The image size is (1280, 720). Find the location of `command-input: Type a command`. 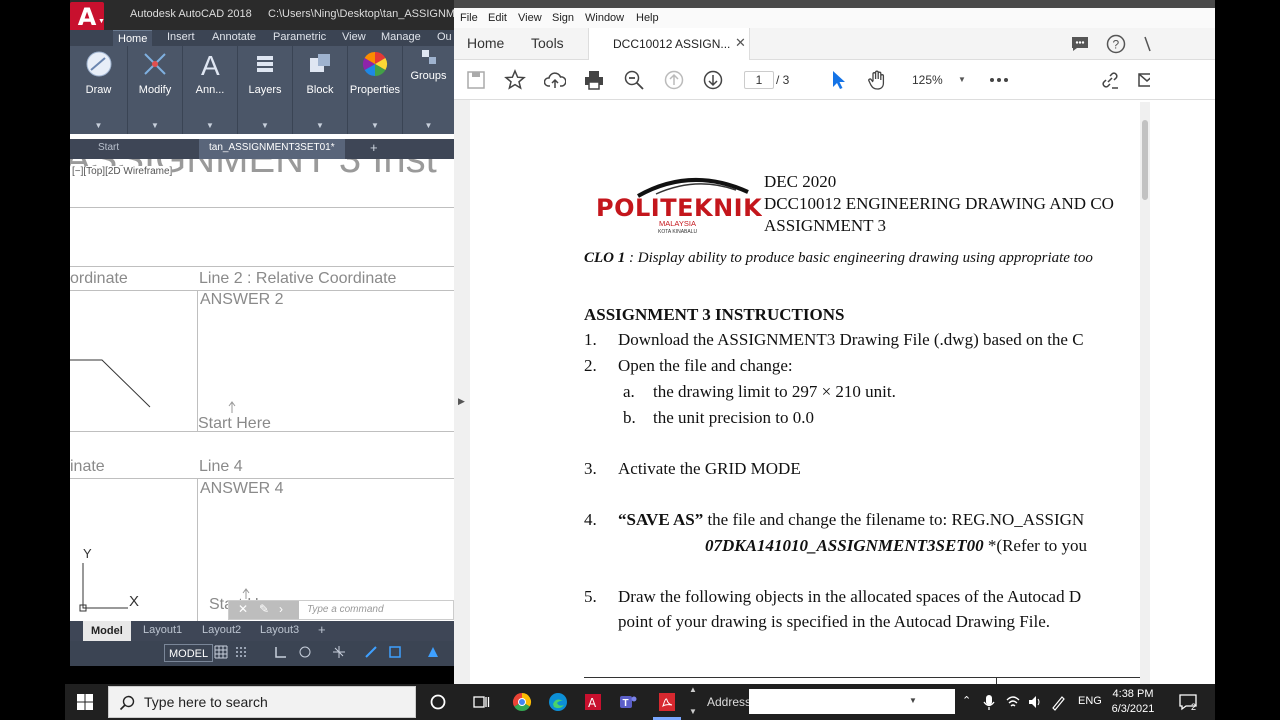

command-input: Type a command is located at coordinates (345, 609).